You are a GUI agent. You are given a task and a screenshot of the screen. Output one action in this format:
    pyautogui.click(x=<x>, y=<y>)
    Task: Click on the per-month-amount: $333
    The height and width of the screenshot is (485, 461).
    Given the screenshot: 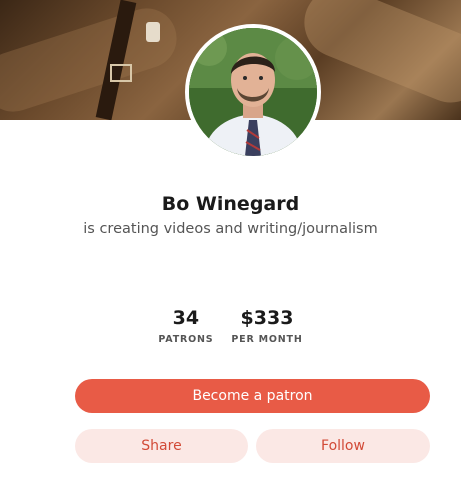 What is the action you would take?
    pyautogui.click(x=267, y=318)
    